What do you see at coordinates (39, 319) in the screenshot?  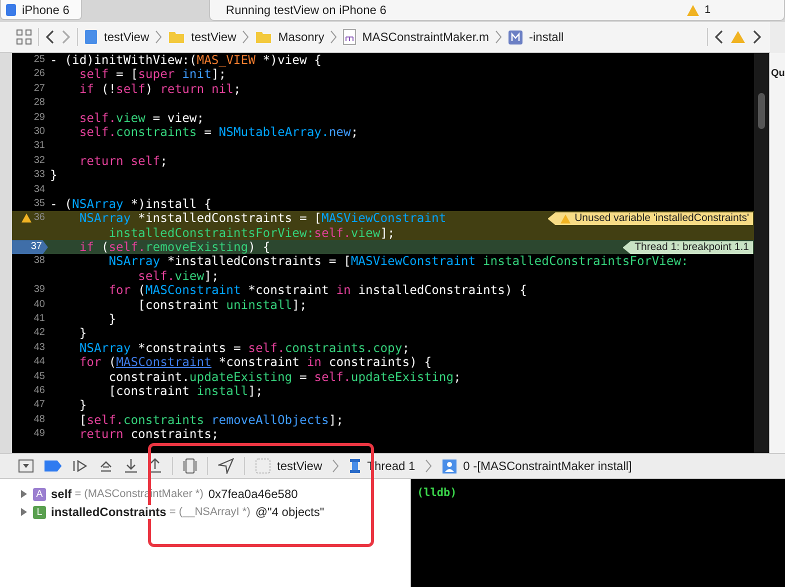 I see `line-number: 41` at bounding box center [39, 319].